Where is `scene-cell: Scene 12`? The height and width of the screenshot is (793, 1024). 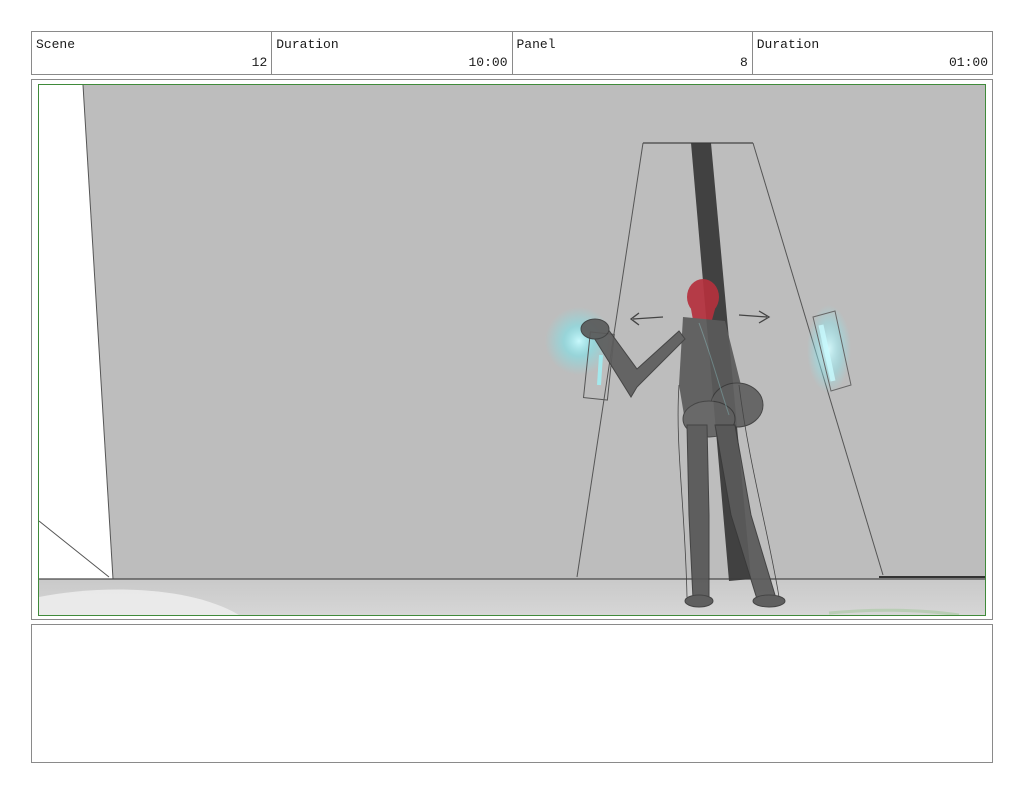 scene-cell: Scene 12 is located at coordinates (152, 53).